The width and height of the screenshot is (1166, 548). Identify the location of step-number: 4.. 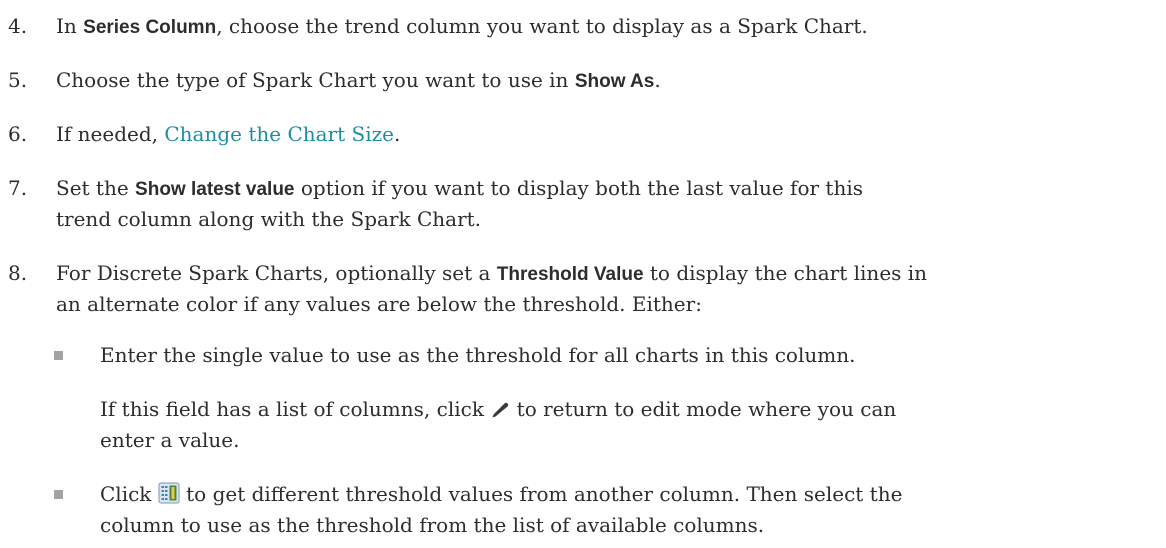
(18, 26).